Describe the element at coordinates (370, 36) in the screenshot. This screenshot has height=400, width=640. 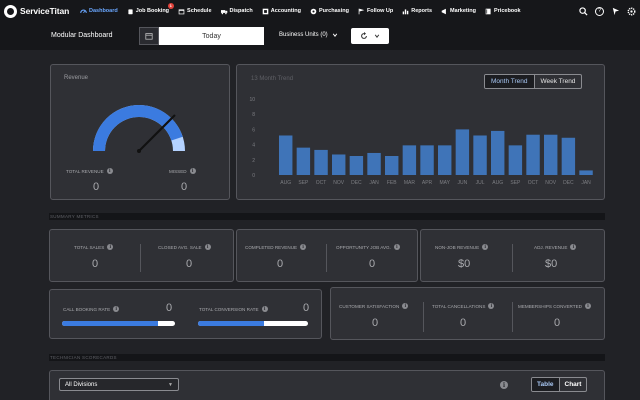
I see `refresh-button` at that location.